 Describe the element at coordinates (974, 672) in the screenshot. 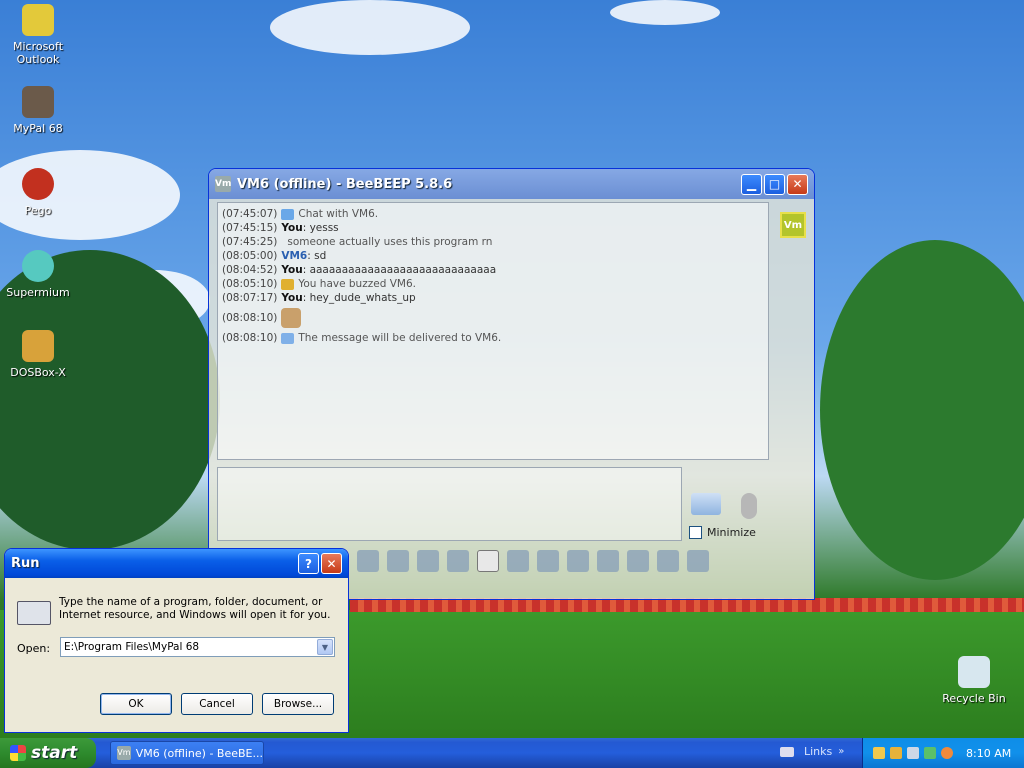

I see `recycle-bin-icon` at that location.